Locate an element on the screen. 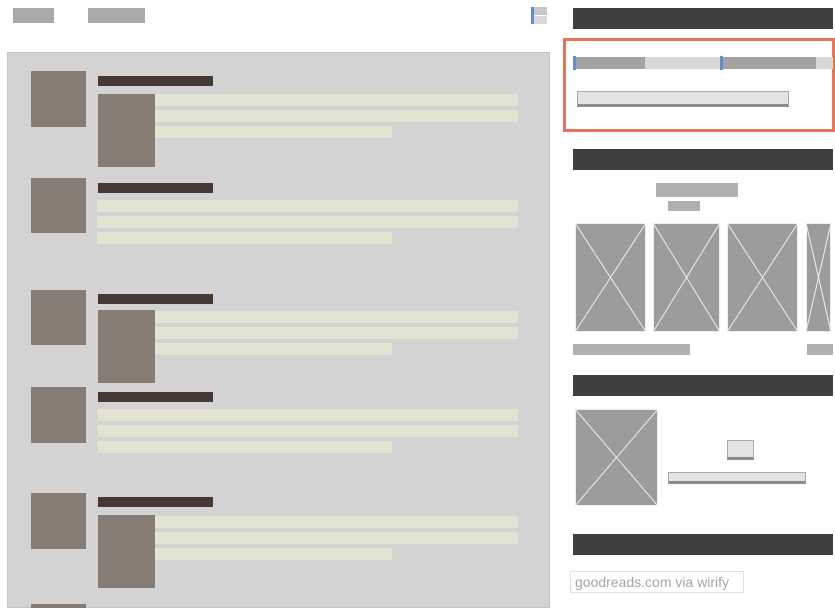 The width and height of the screenshot is (835, 608). wirify-credit: goodreads.com via wirify is located at coordinates (657, 582).